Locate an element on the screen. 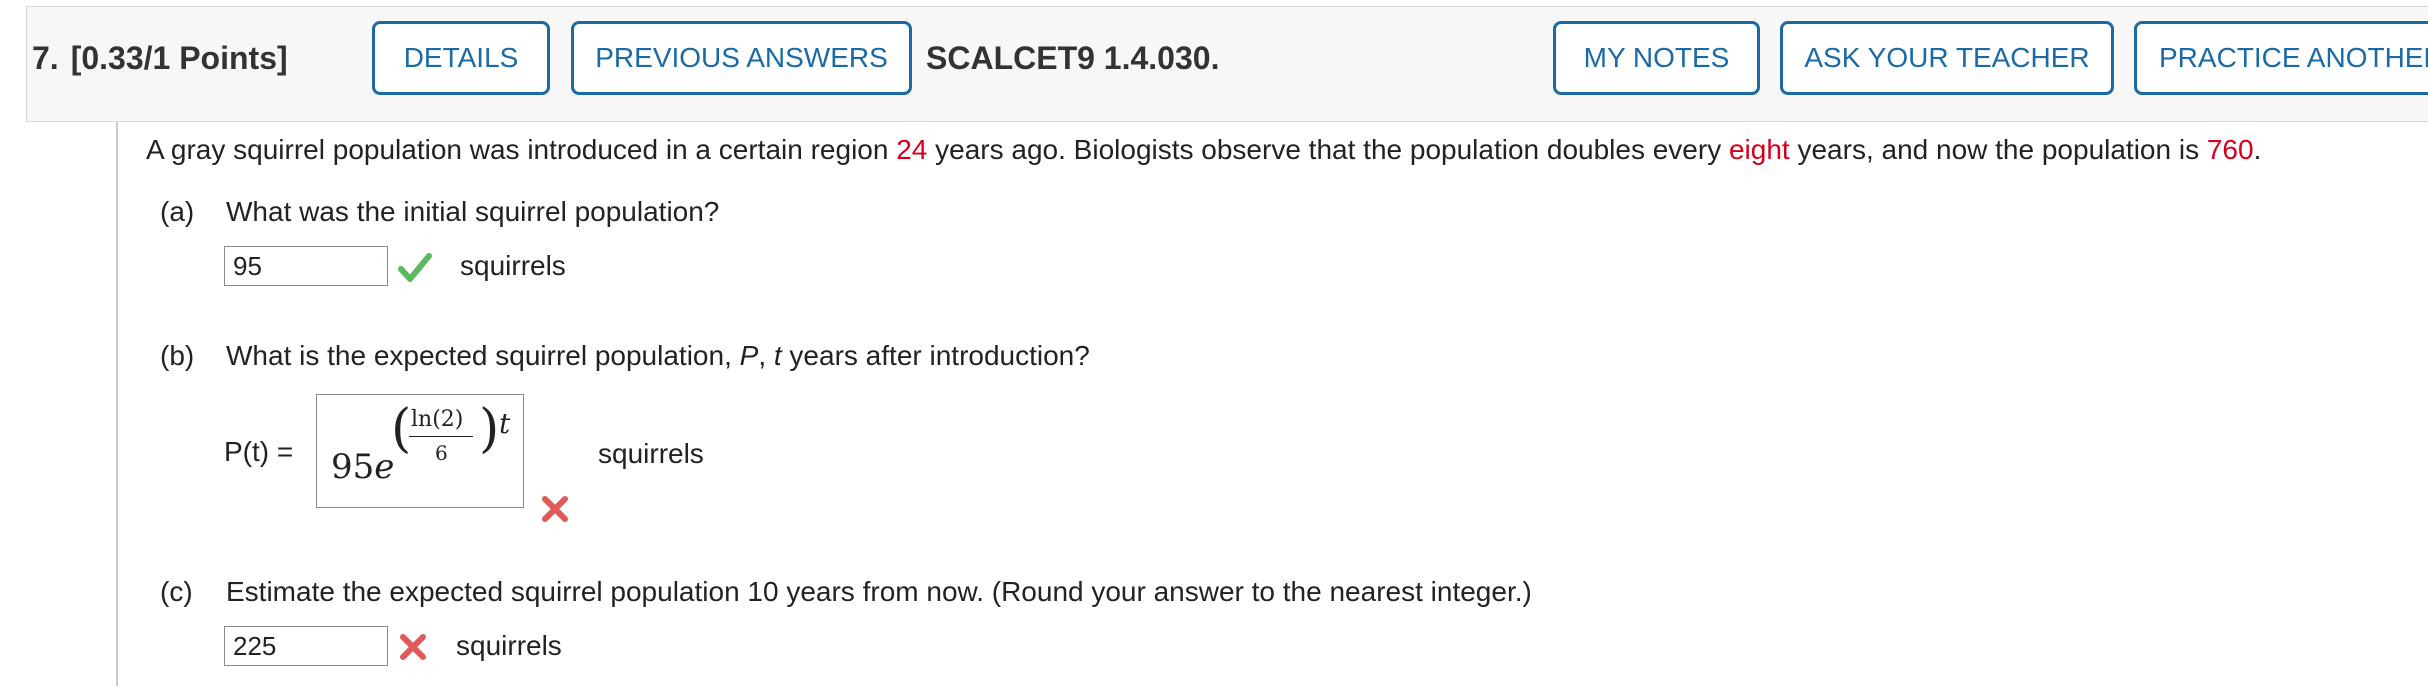  part-c-answer-input: 225 is located at coordinates (306, 646).